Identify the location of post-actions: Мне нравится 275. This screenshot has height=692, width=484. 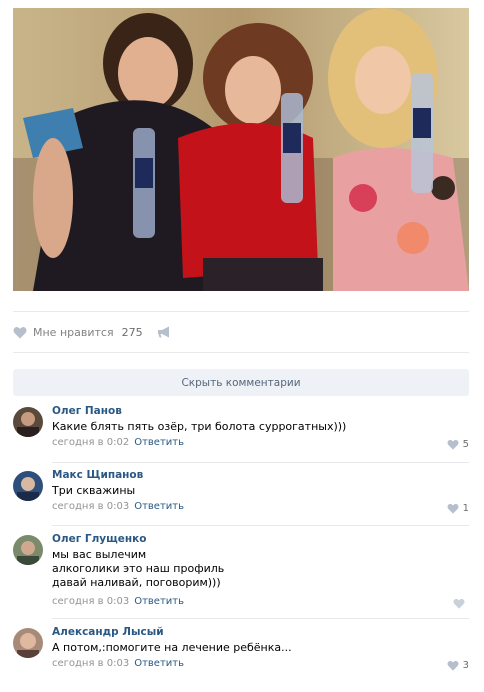
(92, 332).